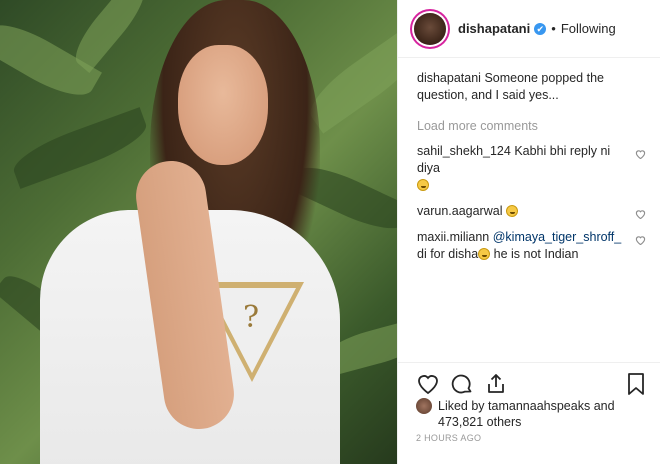 The image size is (660, 464). What do you see at coordinates (539, 406) in the screenshot?
I see `liker-username: tamannaahspeaks` at bounding box center [539, 406].